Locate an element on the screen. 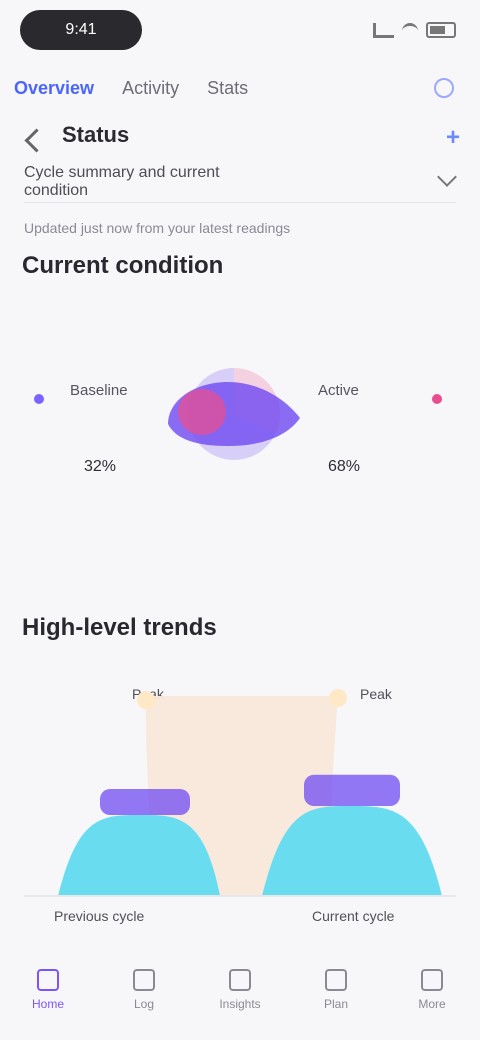  nav-more: More is located at coordinates (432, 990).